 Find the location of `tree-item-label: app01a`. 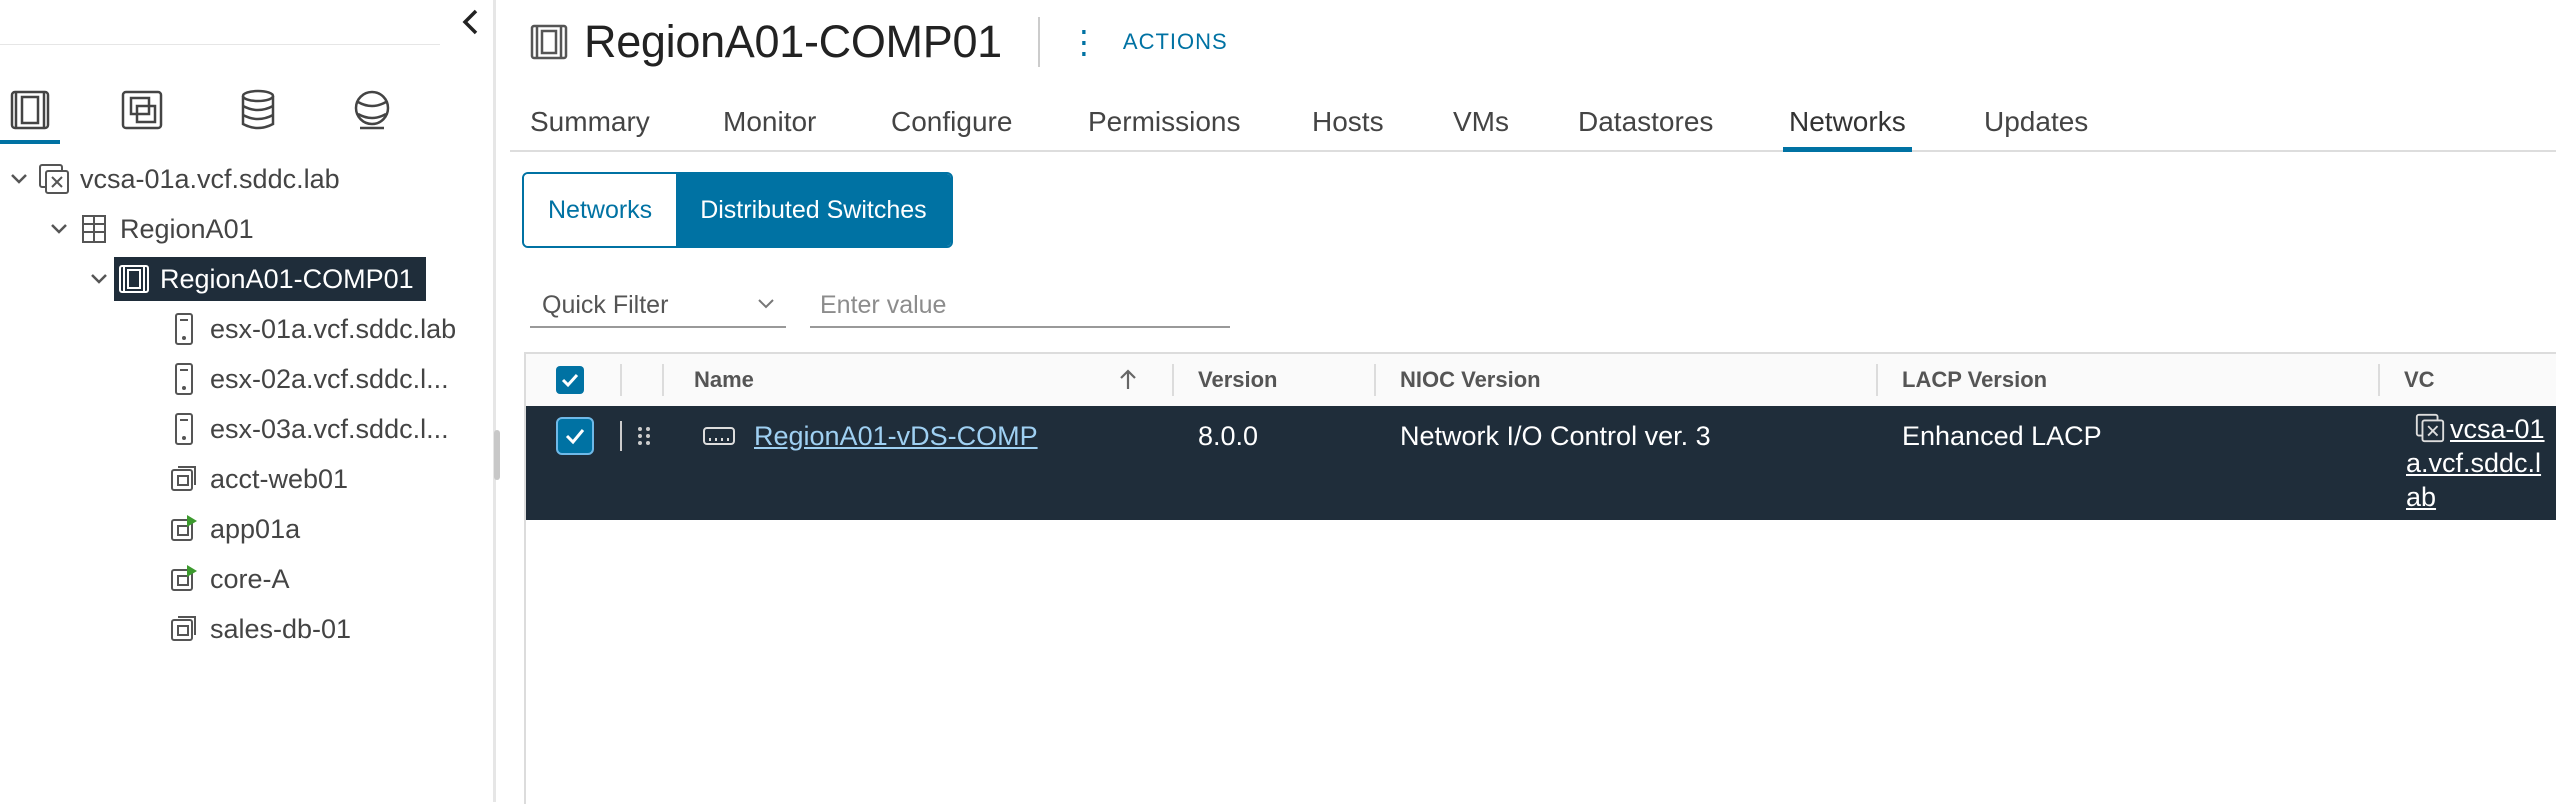

tree-item-label: app01a is located at coordinates (255, 528).